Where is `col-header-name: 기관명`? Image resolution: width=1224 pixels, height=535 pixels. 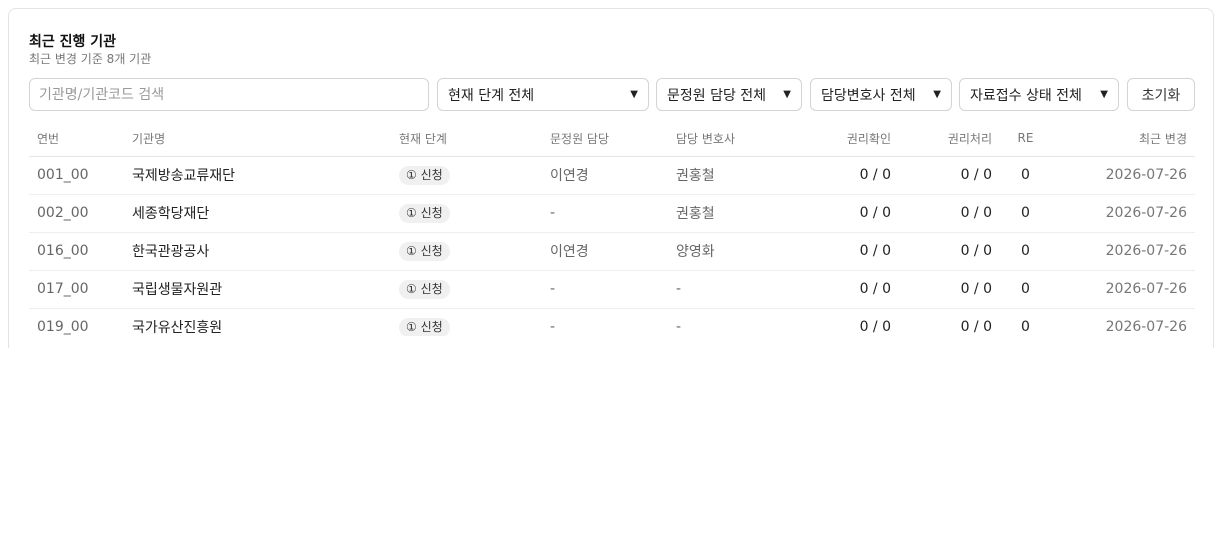
col-header-name: 기관명 is located at coordinates (257, 139).